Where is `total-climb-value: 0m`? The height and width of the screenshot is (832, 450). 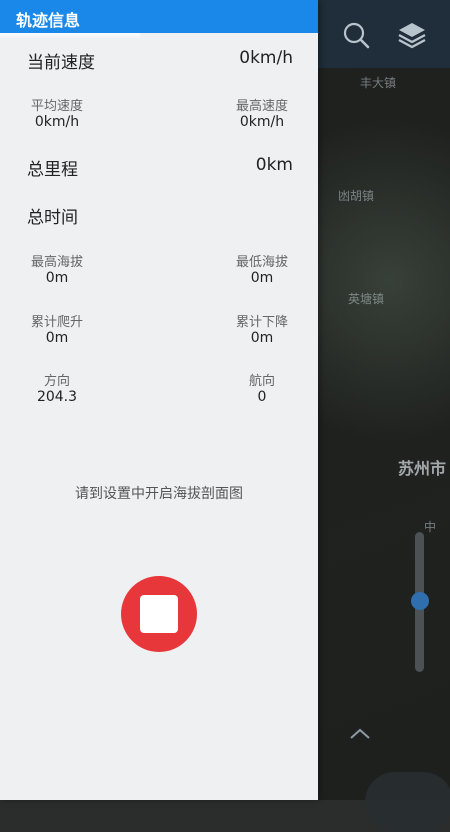
total-climb-value: 0m is located at coordinates (57, 338).